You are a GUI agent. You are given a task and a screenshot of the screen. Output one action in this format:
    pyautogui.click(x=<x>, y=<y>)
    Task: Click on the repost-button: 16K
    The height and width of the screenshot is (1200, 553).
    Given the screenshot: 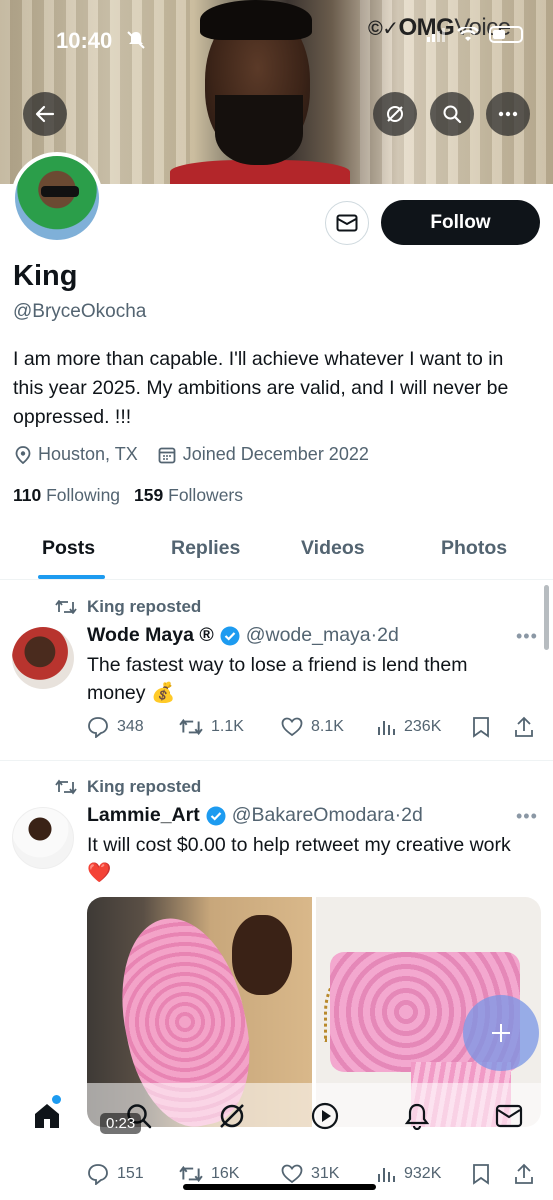 What is the action you would take?
    pyautogui.click(x=230, y=1174)
    